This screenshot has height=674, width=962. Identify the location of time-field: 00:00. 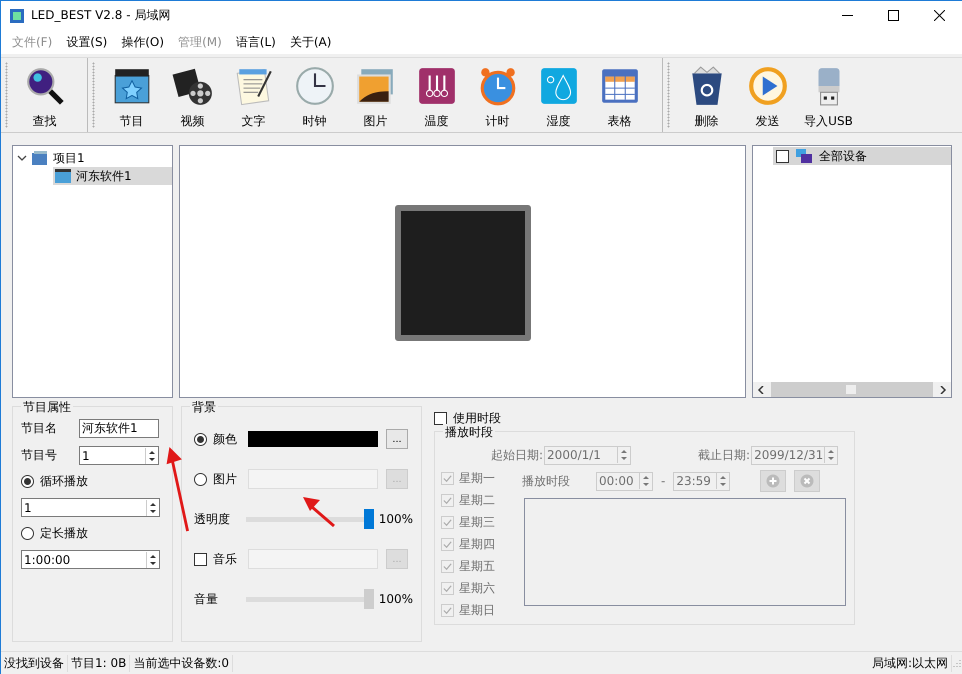
(624, 481).